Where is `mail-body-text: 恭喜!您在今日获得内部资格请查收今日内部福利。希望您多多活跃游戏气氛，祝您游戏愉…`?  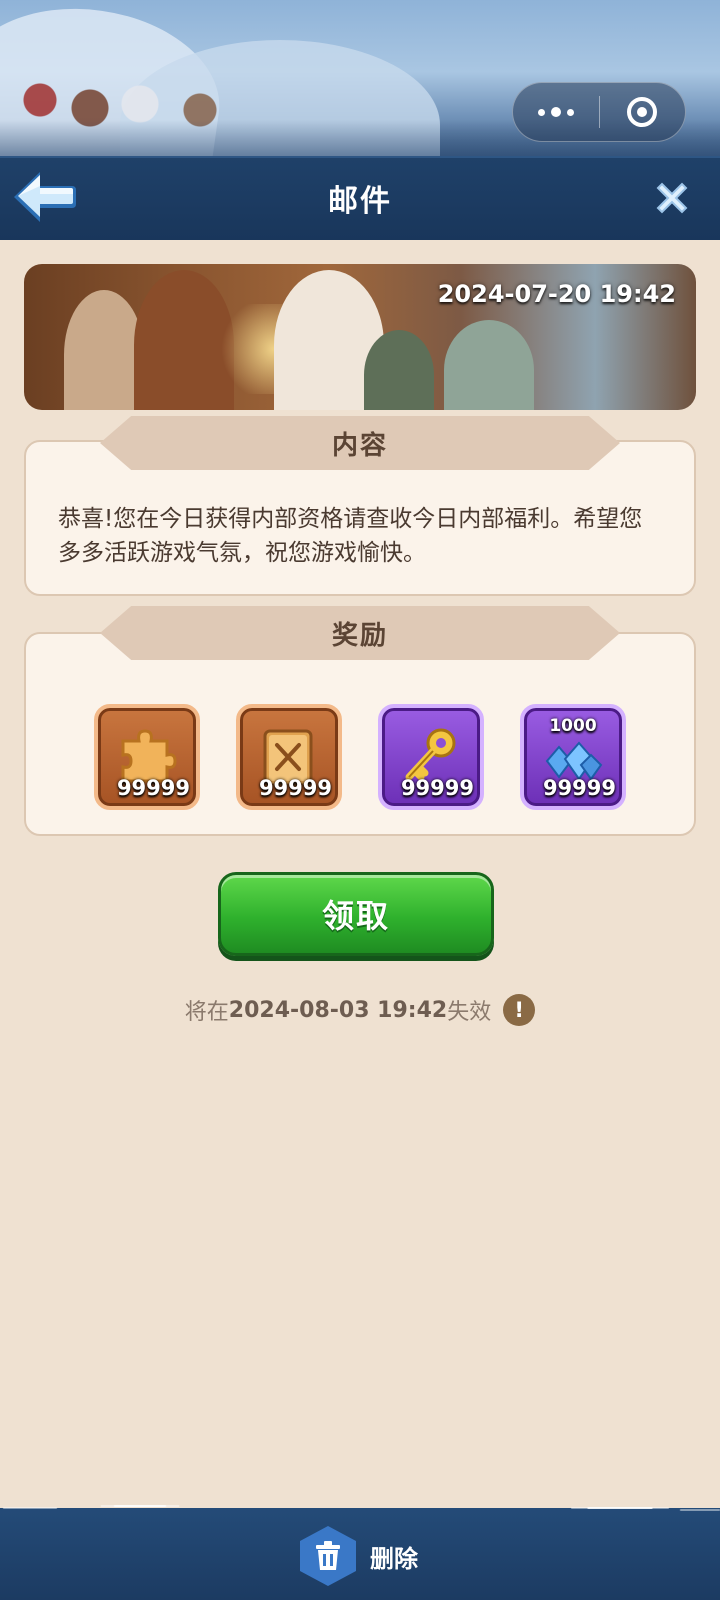 mail-body-text: 恭喜!您在今日获得内部资格请查收今日内部福利。希望您多多活跃游戏气氛，祝您游戏愉… is located at coordinates (350, 536).